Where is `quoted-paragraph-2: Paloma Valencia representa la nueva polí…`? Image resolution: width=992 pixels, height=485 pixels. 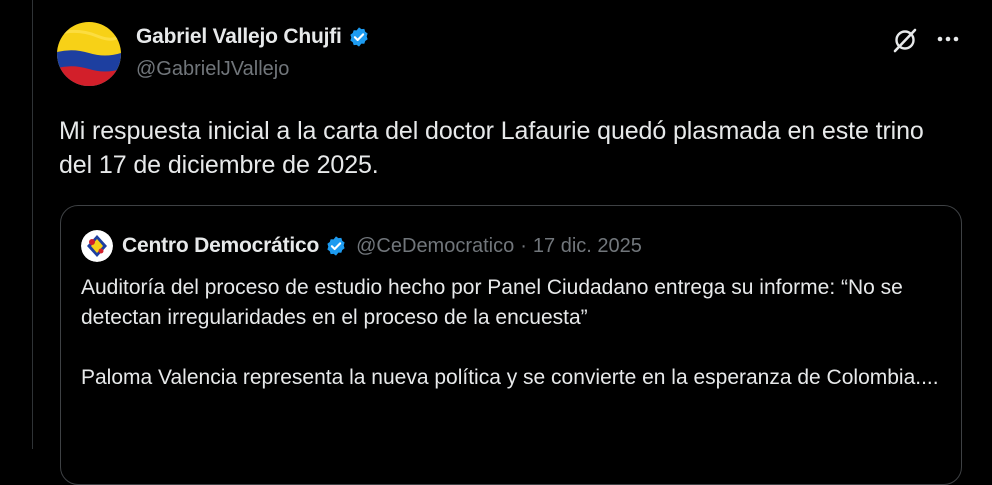
quoted-paragraph-2: Paloma Valencia representa la nueva polí… is located at coordinates (510, 377).